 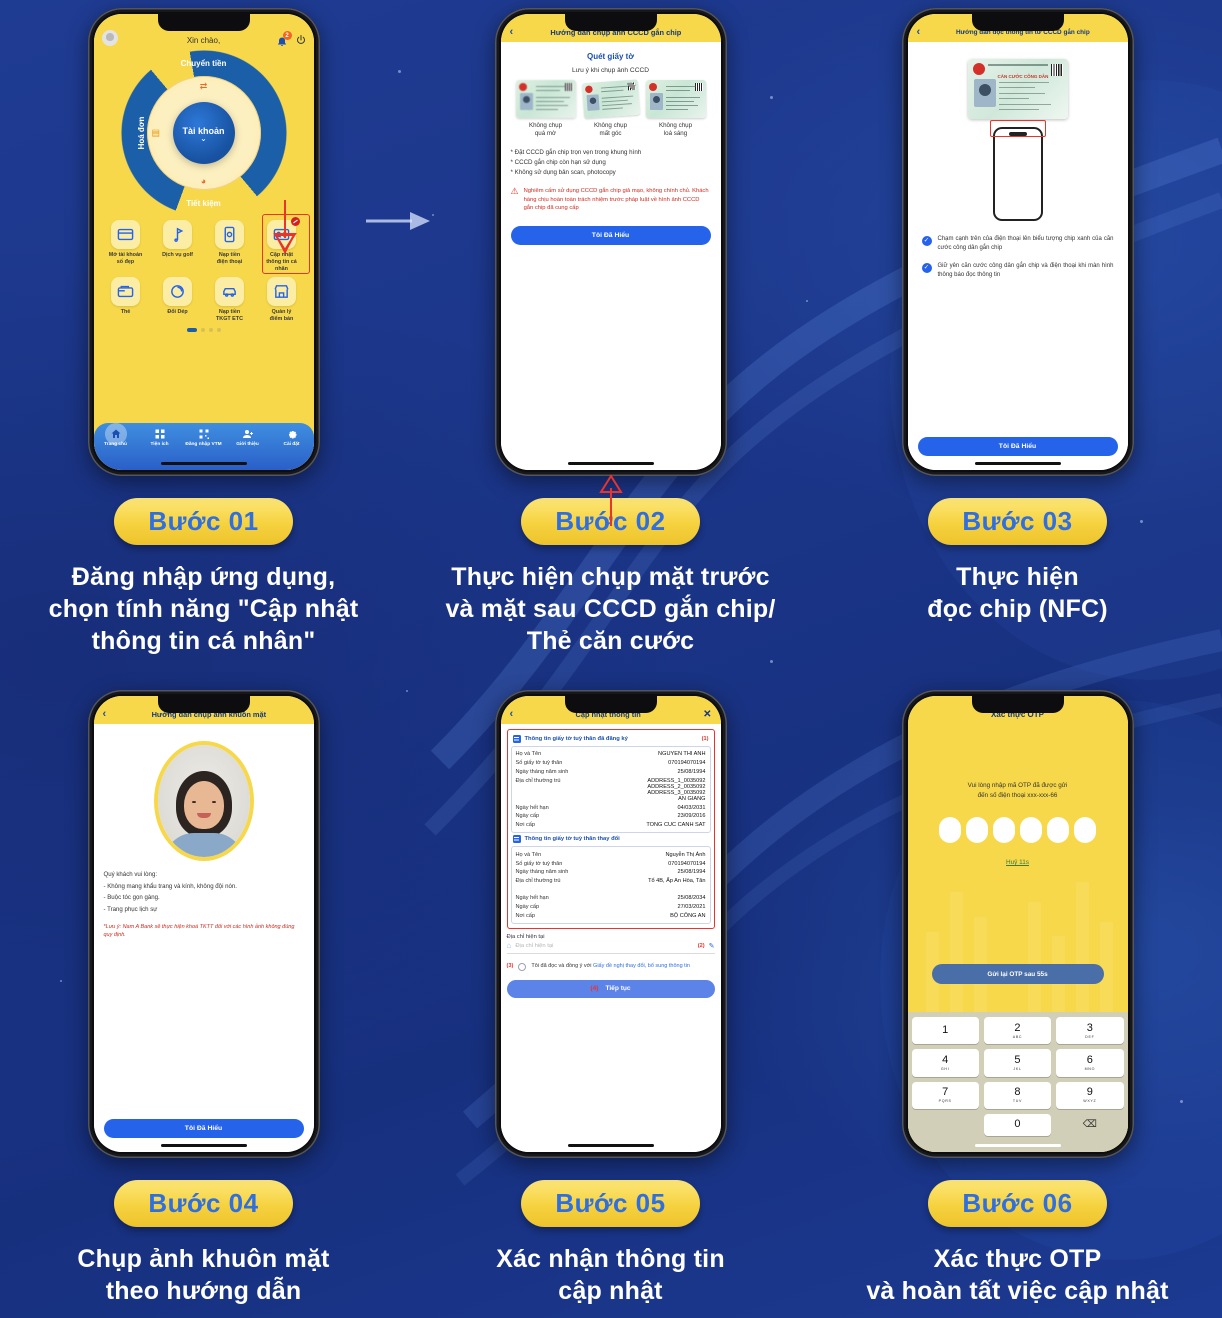 What do you see at coordinates (1017, 1063) in the screenshot?
I see `key-5: 5 JKL` at bounding box center [1017, 1063].